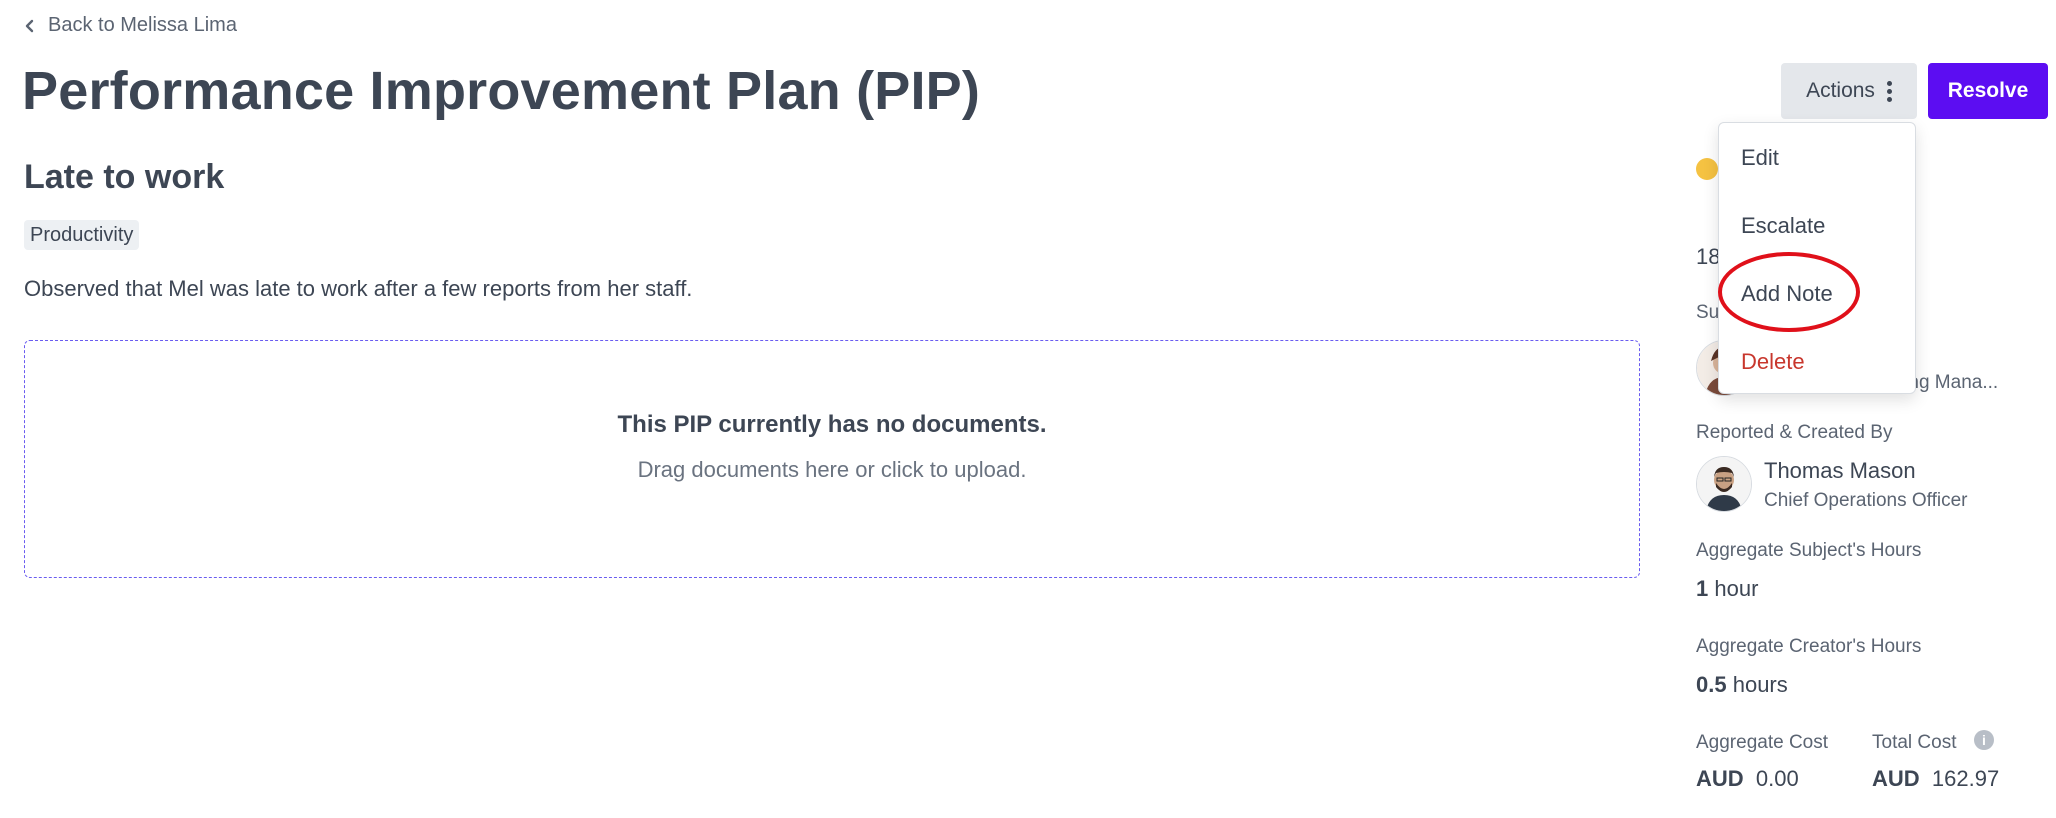 The width and height of the screenshot is (2056, 818). What do you see at coordinates (1762, 742) in the screenshot?
I see `aggregate-cost-label: Aggregate Cost` at bounding box center [1762, 742].